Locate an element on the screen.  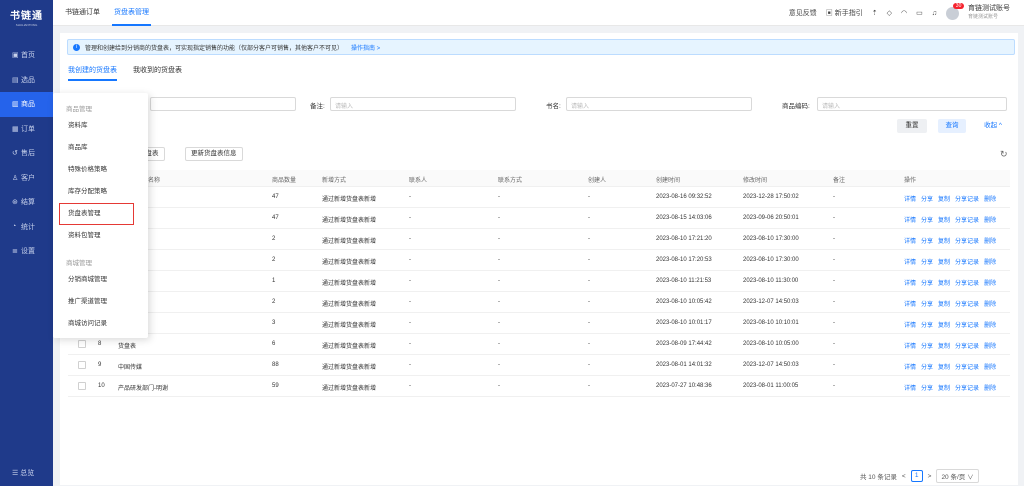
col-quantity: 商品数量 is located at coordinates (284, 179).